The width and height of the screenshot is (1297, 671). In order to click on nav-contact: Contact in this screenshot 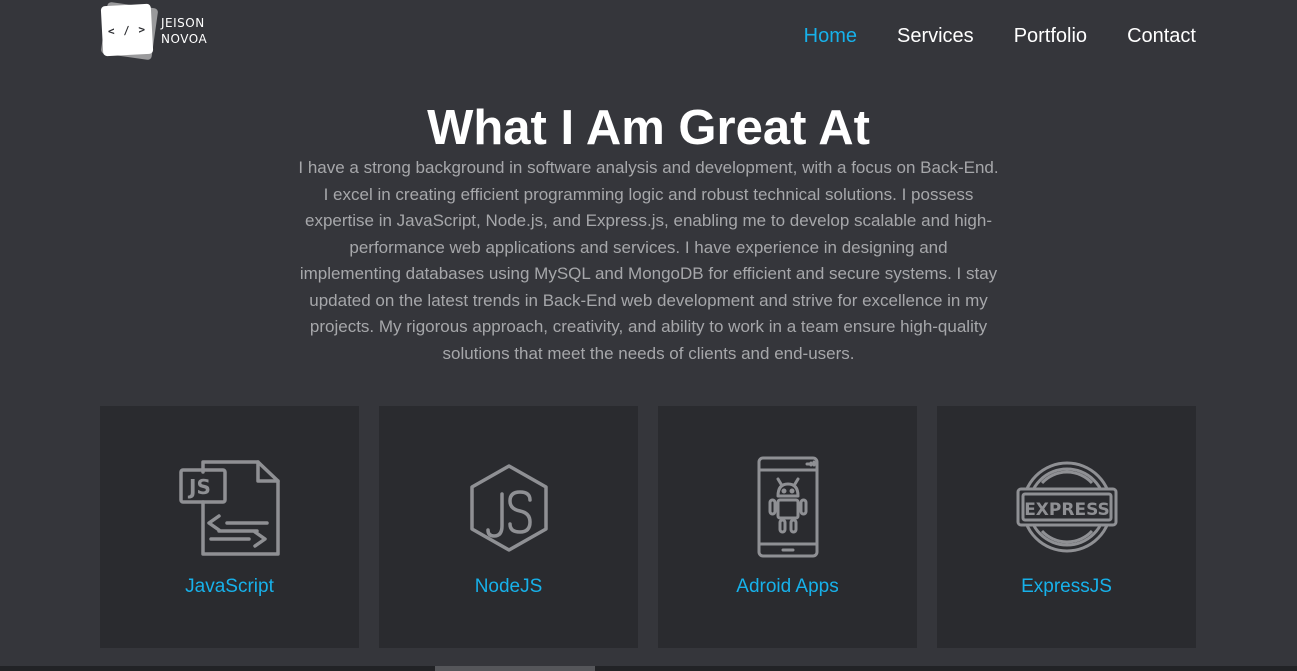, I will do `click(1161, 36)`.